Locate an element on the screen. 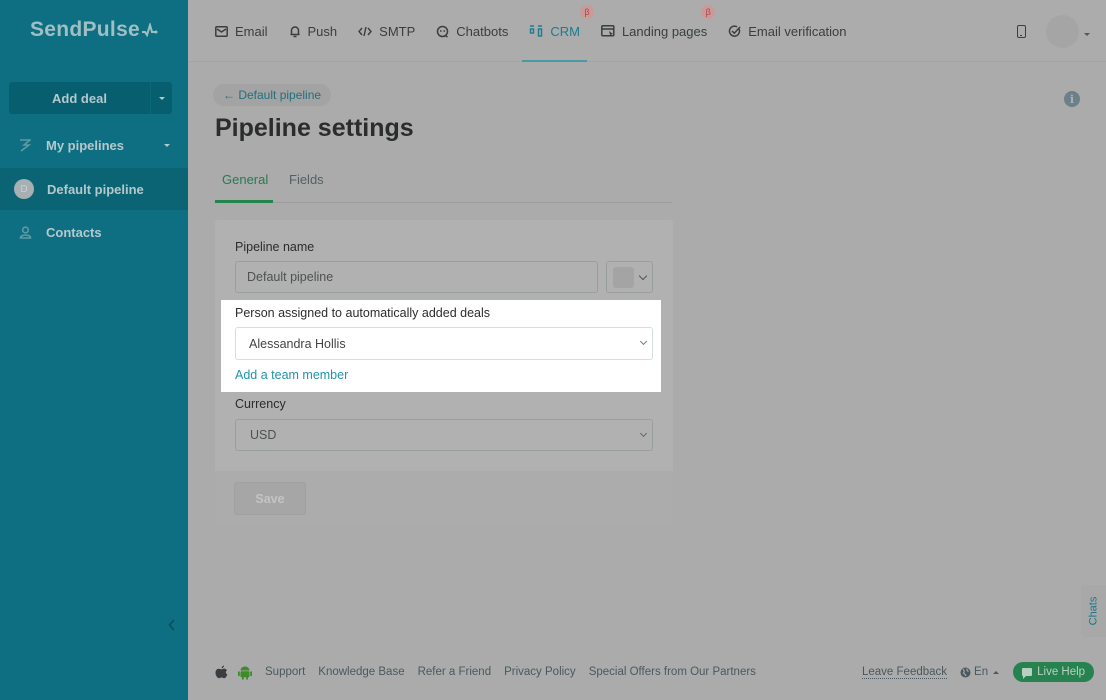 The image size is (1106, 700). sidebar-item-contacts: Contacts is located at coordinates (94, 232).